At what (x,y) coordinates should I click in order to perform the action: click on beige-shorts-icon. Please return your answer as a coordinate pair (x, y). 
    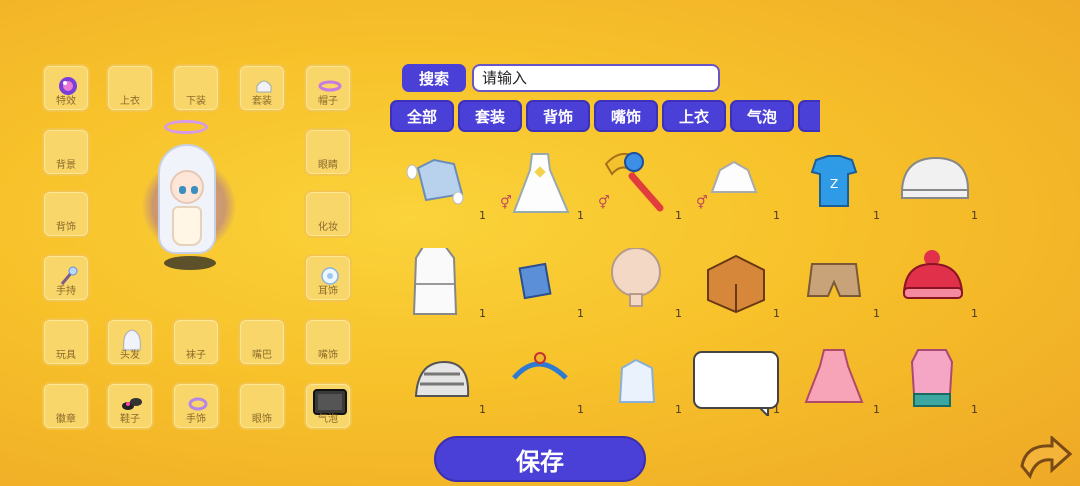
    Looking at the image, I should click on (834, 280).